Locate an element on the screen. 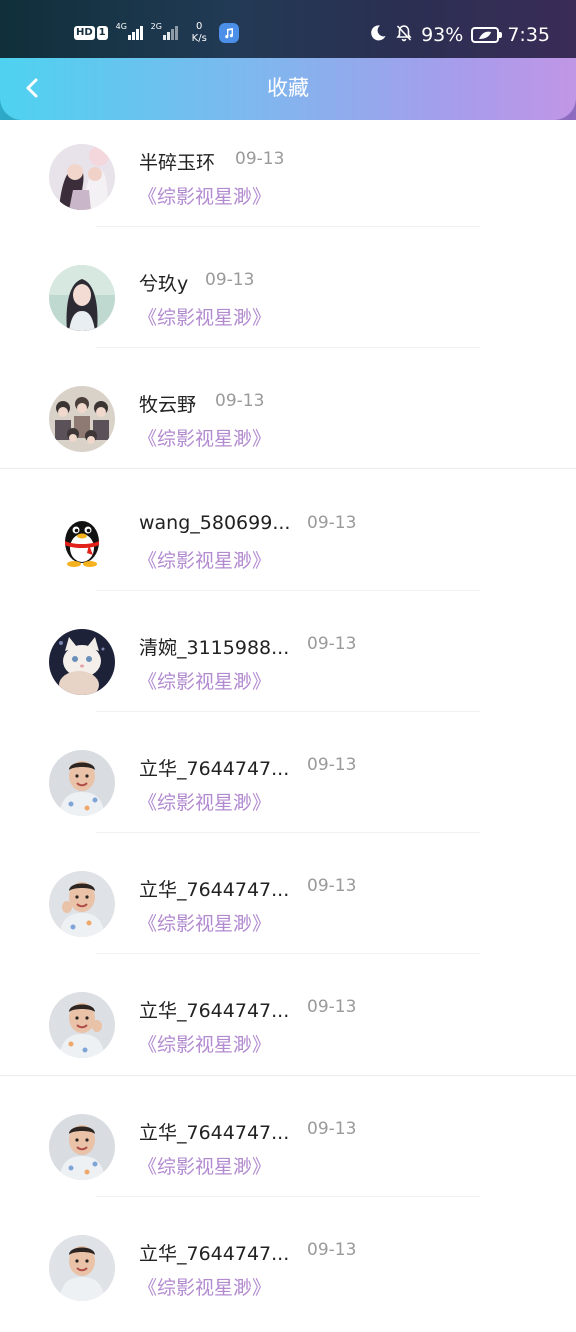 The width and height of the screenshot is (576, 1332). signal-2g-label: 2G is located at coordinates (156, 26).